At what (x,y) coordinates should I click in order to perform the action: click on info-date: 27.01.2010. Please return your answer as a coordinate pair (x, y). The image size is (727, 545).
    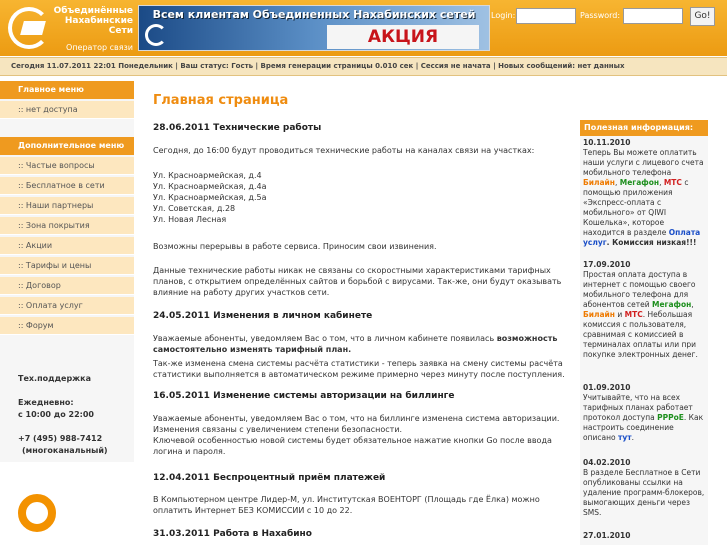
    Looking at the image, I should click on (607, 535).